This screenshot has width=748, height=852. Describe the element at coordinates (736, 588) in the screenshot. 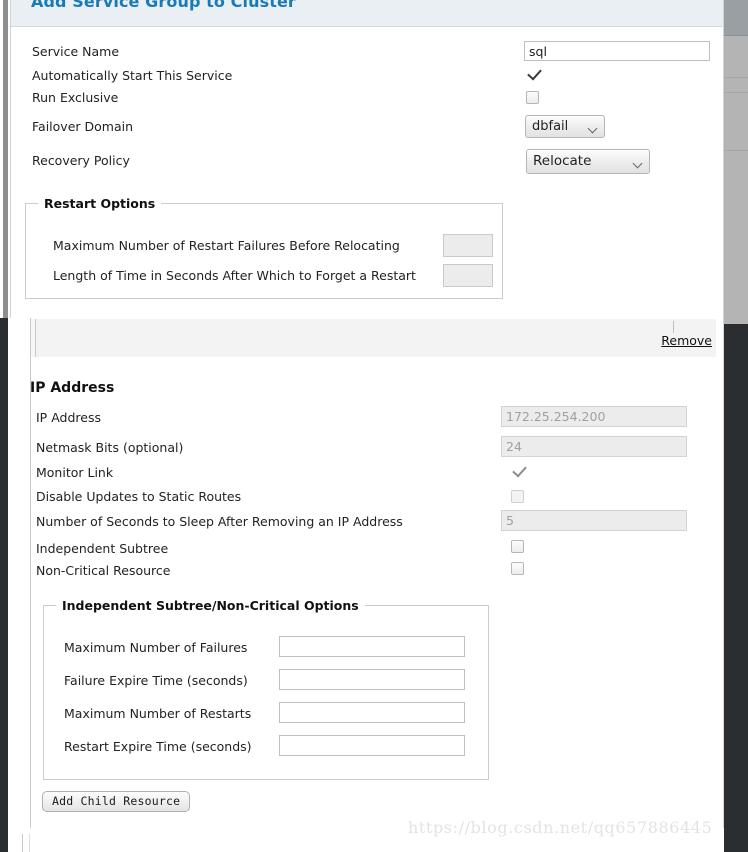

I see `right-chrome-lower` at that location.